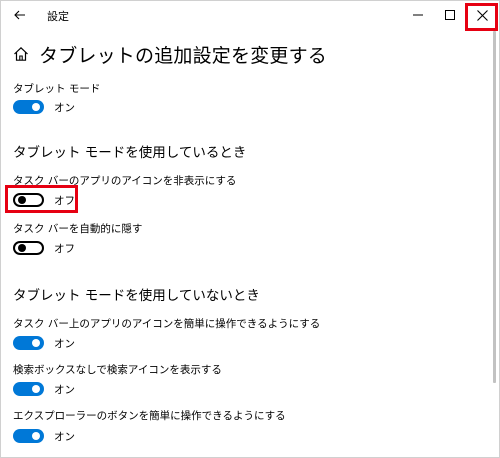 The width and height of the screenshot is (500, 458). What do you see at coordinates (117, 370) in the screenshot?
I see `search-icon-label: 検索ボックスなしで検索アイコンを表示する` at bounding box center [117, 370].